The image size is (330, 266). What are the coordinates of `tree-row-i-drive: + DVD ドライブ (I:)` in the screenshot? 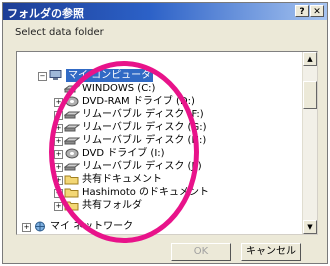 It's located at (160, 153).